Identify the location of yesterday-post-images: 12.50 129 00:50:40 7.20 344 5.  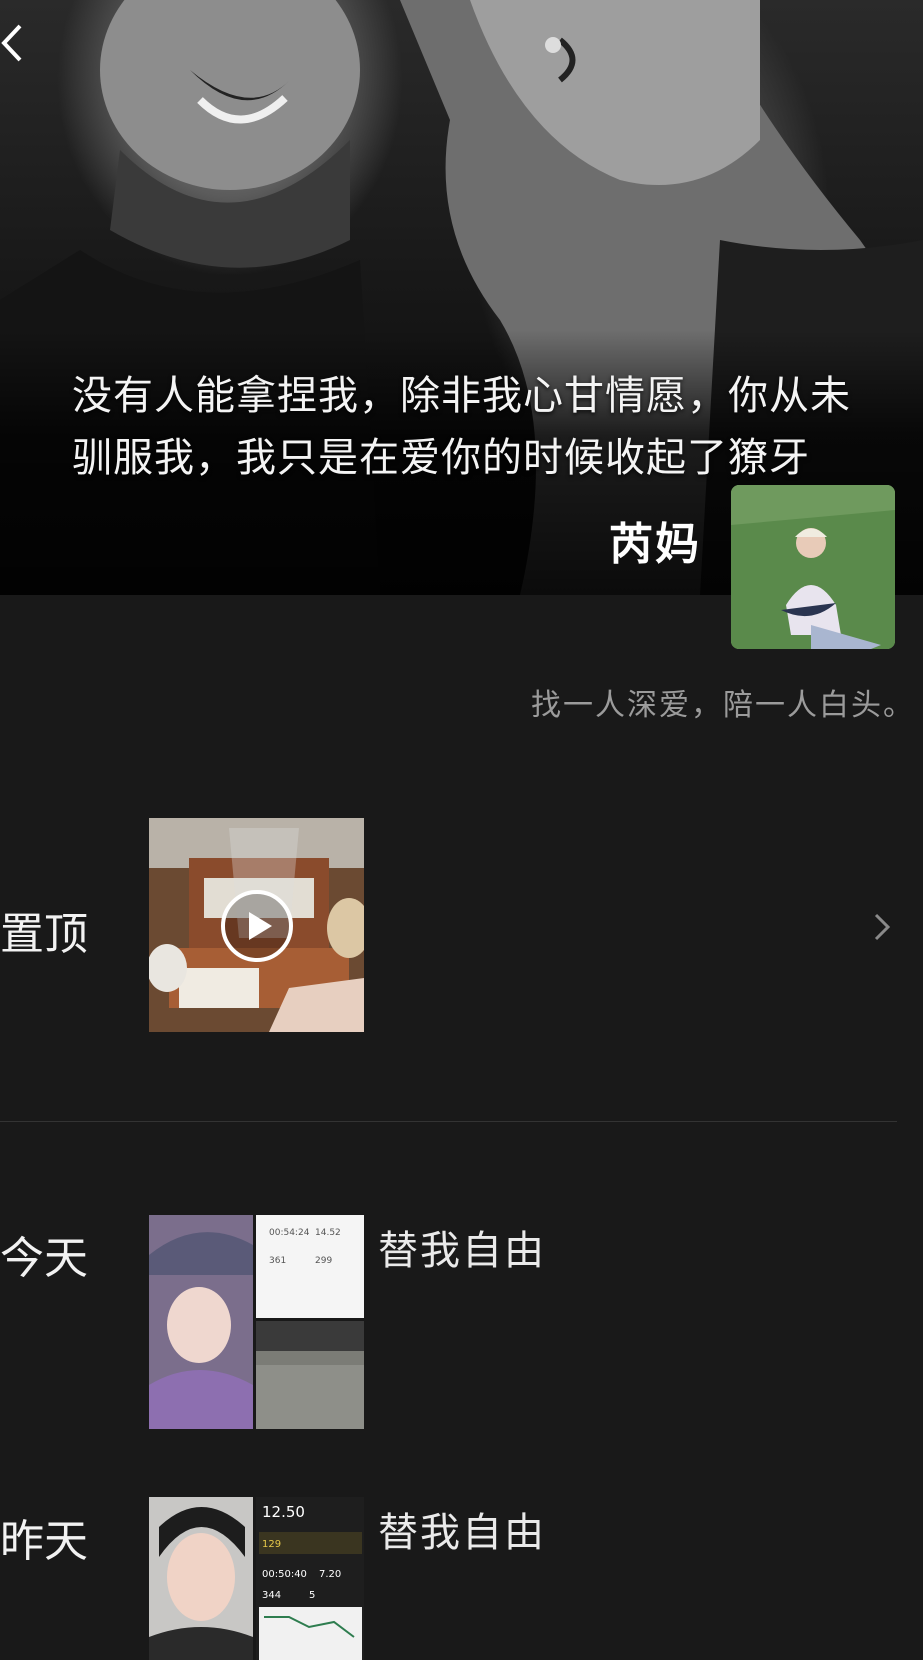
(256, 1578).